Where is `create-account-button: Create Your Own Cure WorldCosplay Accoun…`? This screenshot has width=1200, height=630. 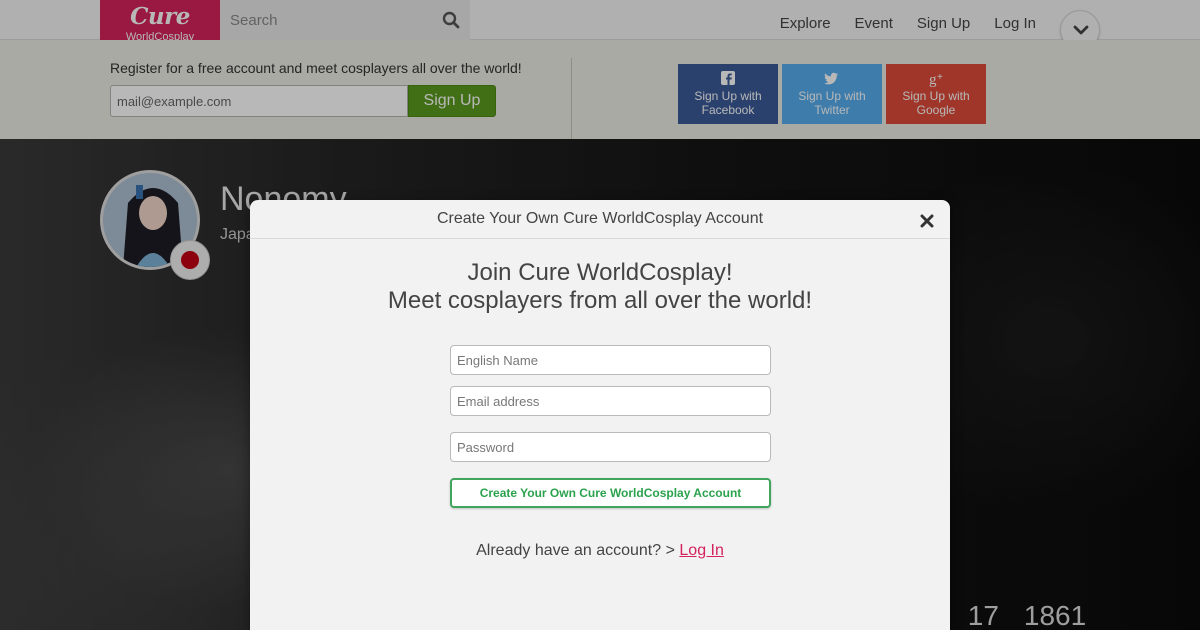
create-account-button: Create Your Own Cure WorldCosplay Accoun… is located at coordinates (610, 493).